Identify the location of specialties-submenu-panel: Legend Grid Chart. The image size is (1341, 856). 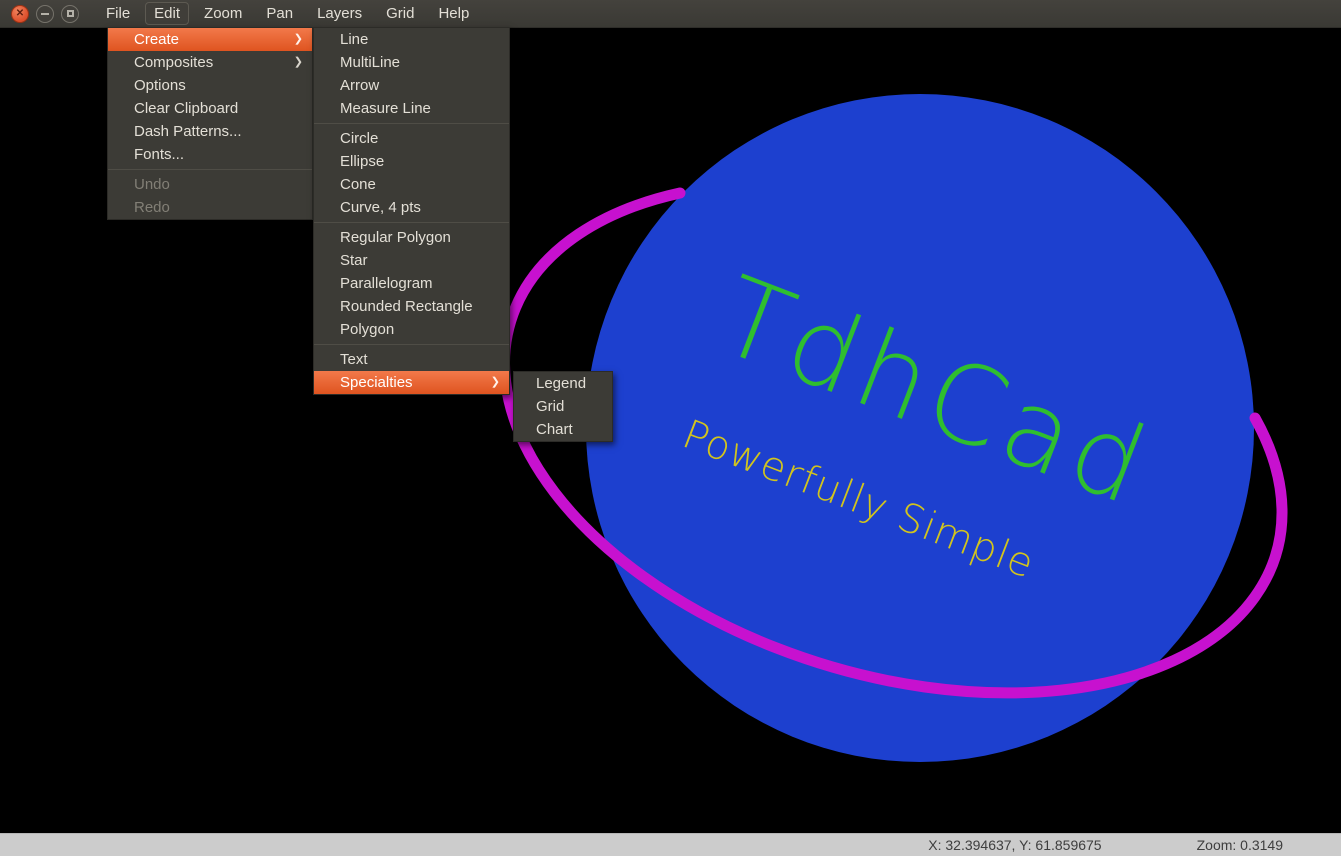
(563, 406).